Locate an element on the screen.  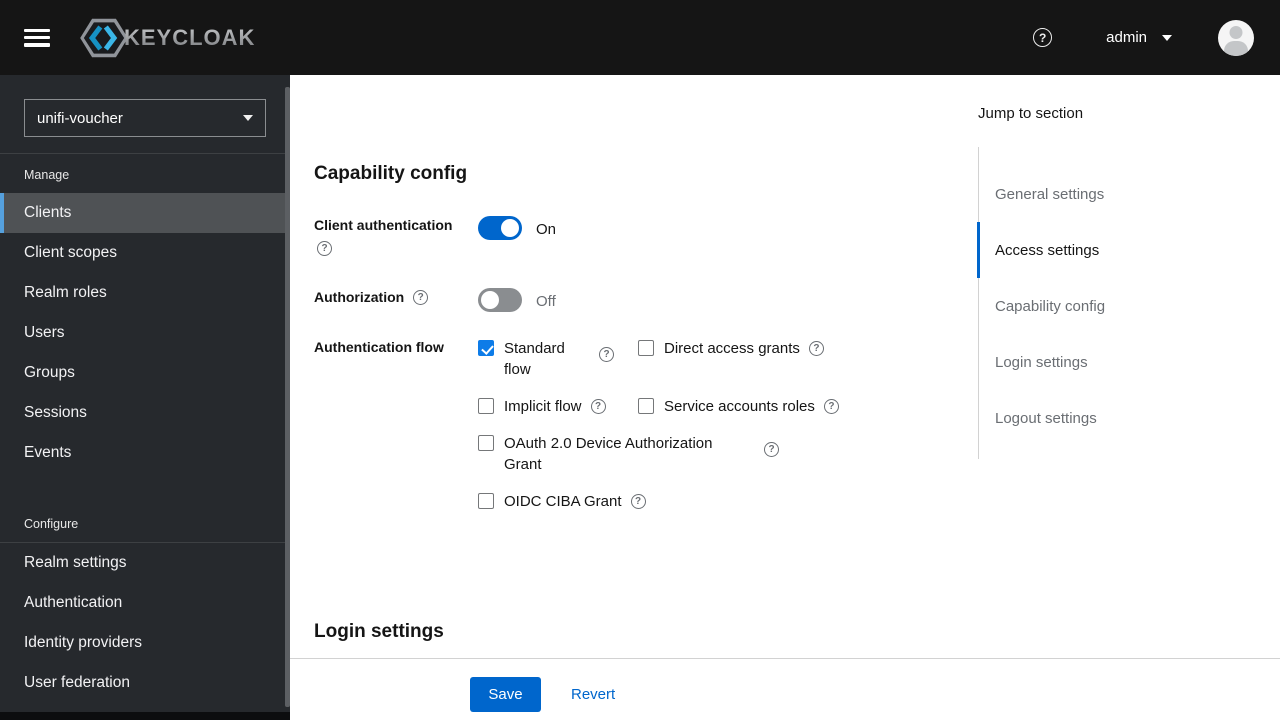
direct-access-grants-checkbox is located at coordinates (646, 348).